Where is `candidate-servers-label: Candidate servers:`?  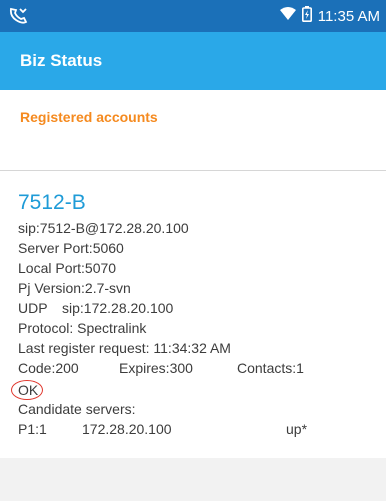
candidate-servers-label: Candidate servers: is located at coordinates (77, 409).